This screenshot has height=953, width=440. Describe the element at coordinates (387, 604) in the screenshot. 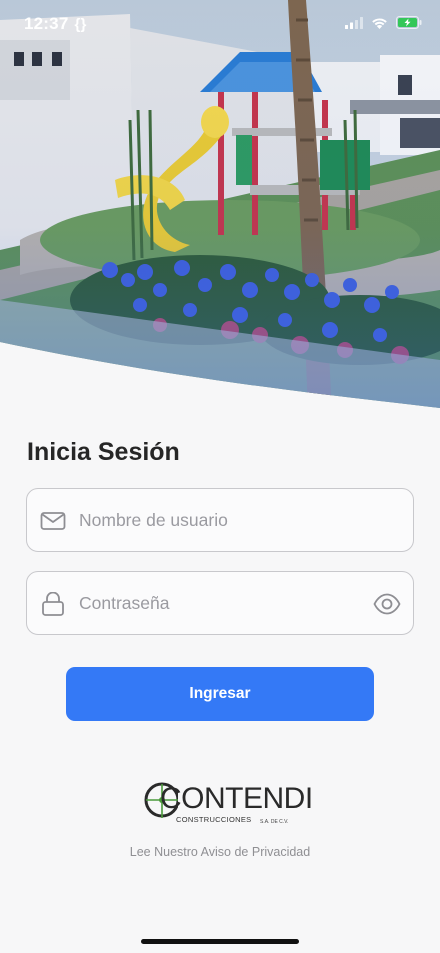

I see `eye-icon` at that location.